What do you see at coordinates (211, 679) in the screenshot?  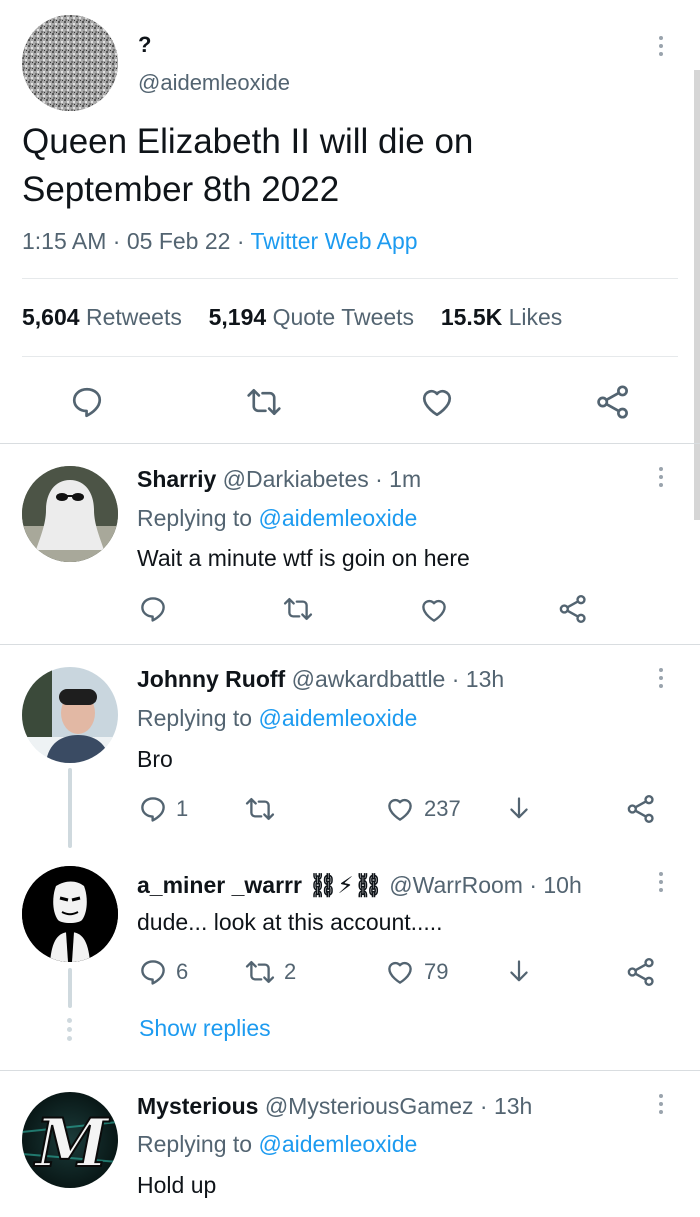 I see `reply-display-name: Johnny Ruoff` at bounding box center [211, 679].